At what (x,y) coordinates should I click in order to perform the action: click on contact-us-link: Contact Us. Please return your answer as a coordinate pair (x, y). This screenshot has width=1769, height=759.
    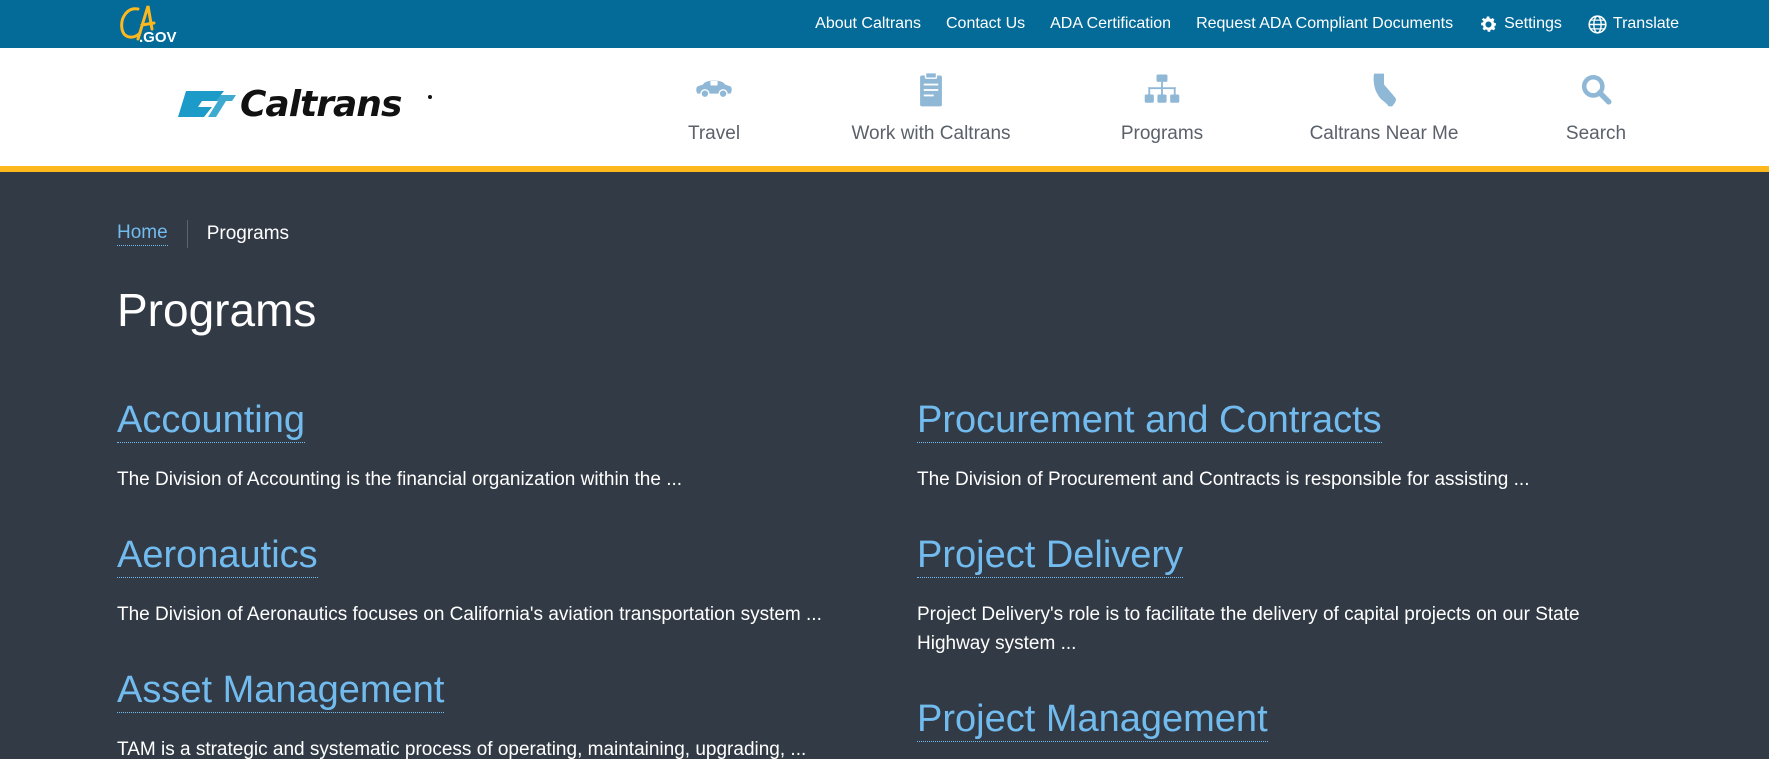
    Looking at the image, I should click on (985, 24).